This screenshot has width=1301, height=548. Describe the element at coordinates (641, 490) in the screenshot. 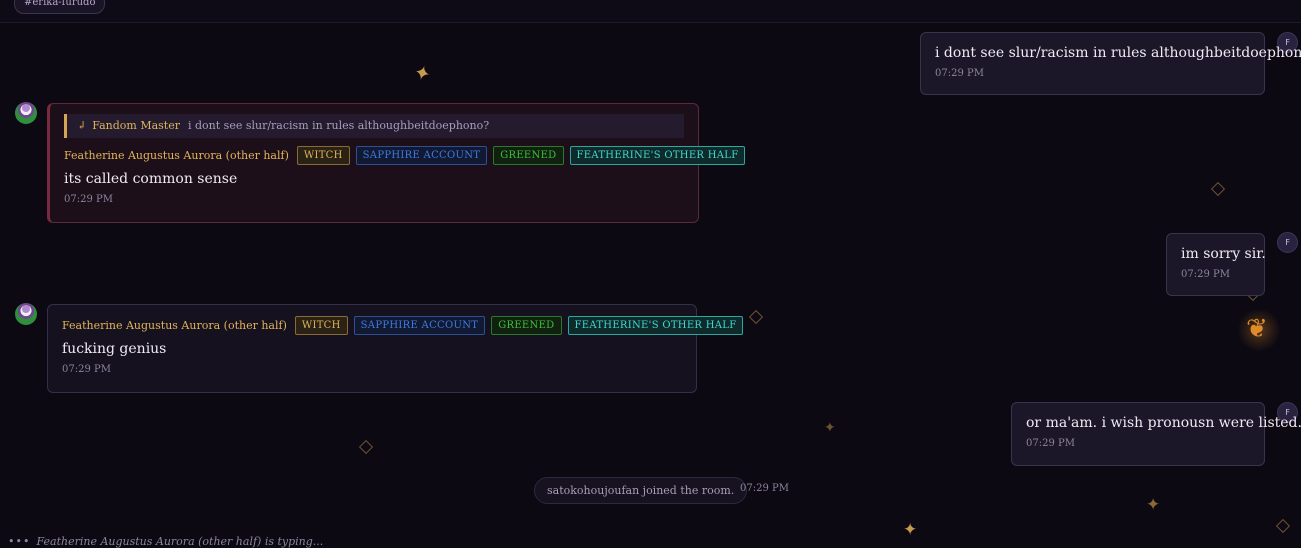

I see `system-join-message: satokohoujoufan joined the room.` at that location.